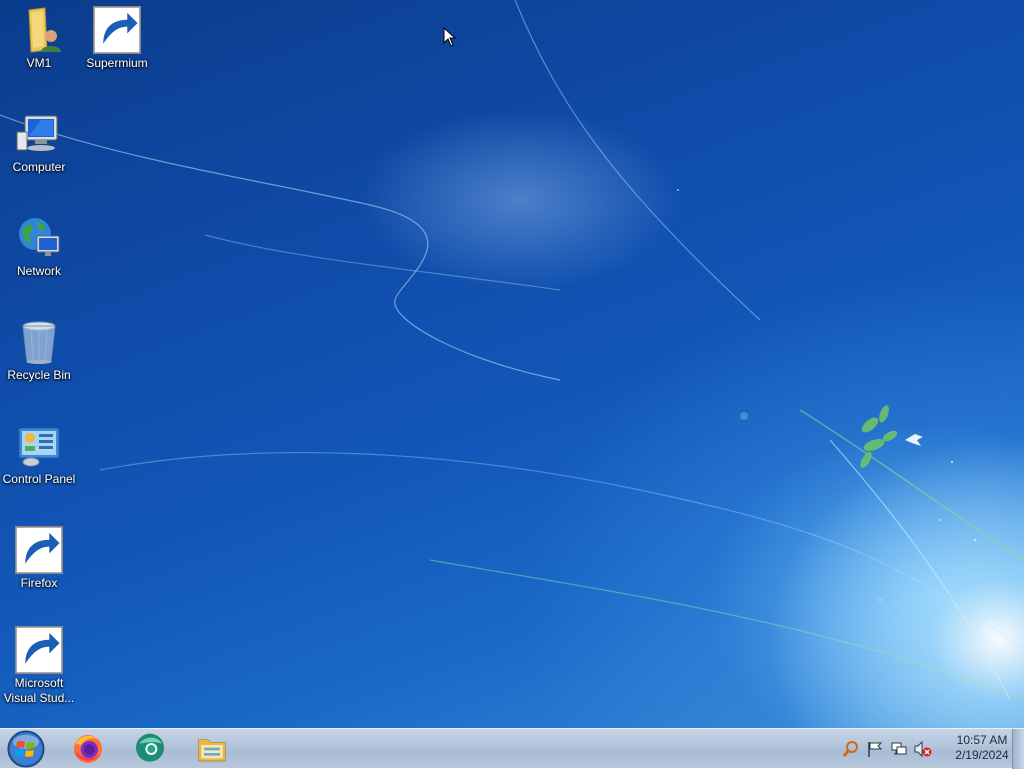 This screenshot has width=1024, height=773. I want to click on desktop-icon-computer: Computer, so click(39, 142).